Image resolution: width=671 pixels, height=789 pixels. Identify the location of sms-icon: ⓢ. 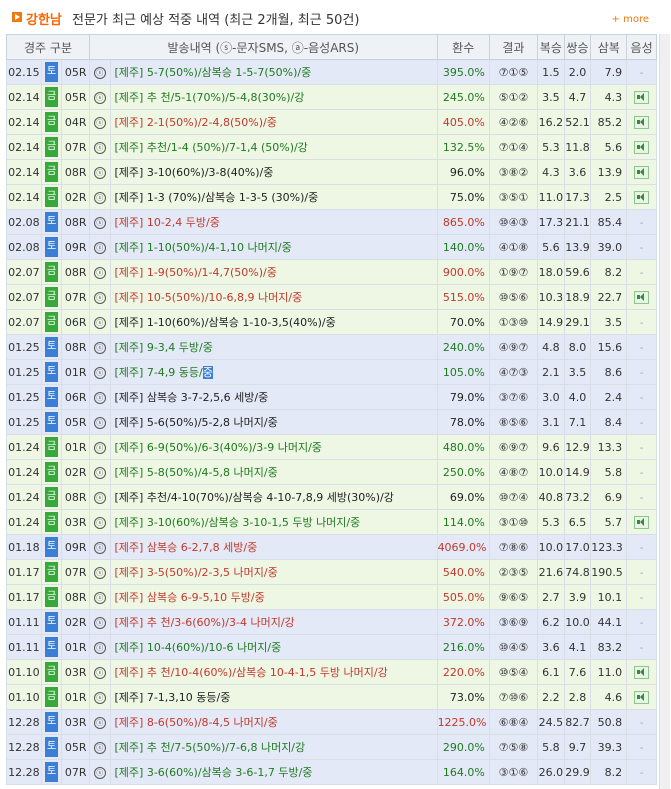
(99, 273).